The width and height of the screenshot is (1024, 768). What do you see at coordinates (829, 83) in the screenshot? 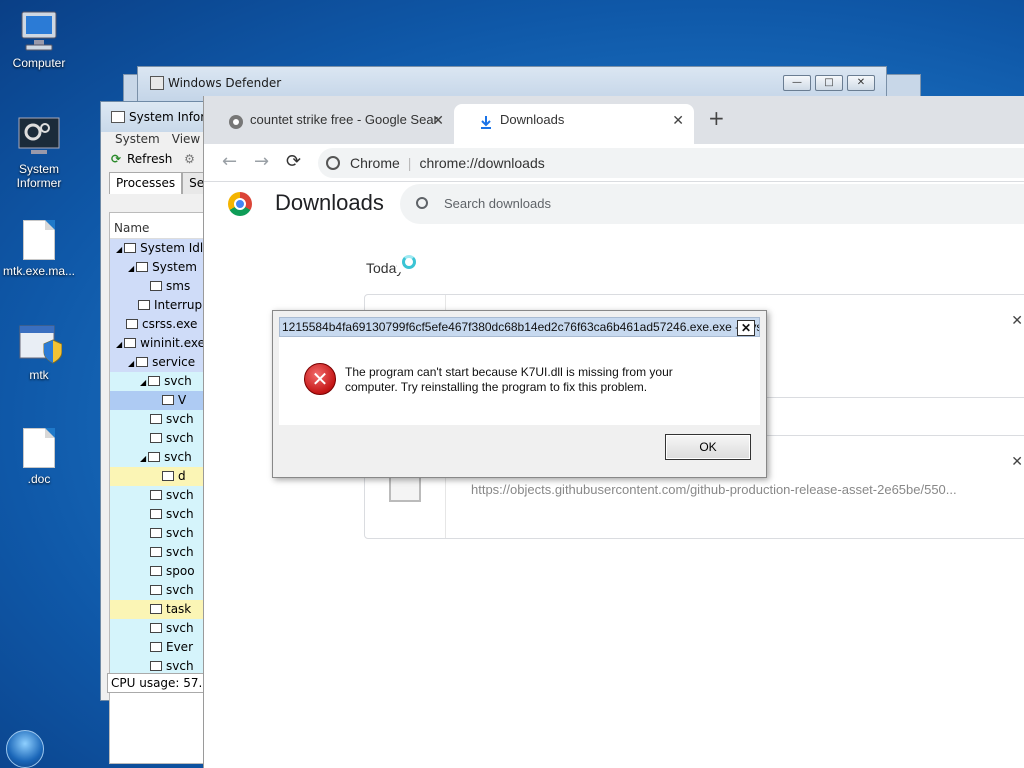
I see `maximize-button: □` at bounding box center [829, 83].